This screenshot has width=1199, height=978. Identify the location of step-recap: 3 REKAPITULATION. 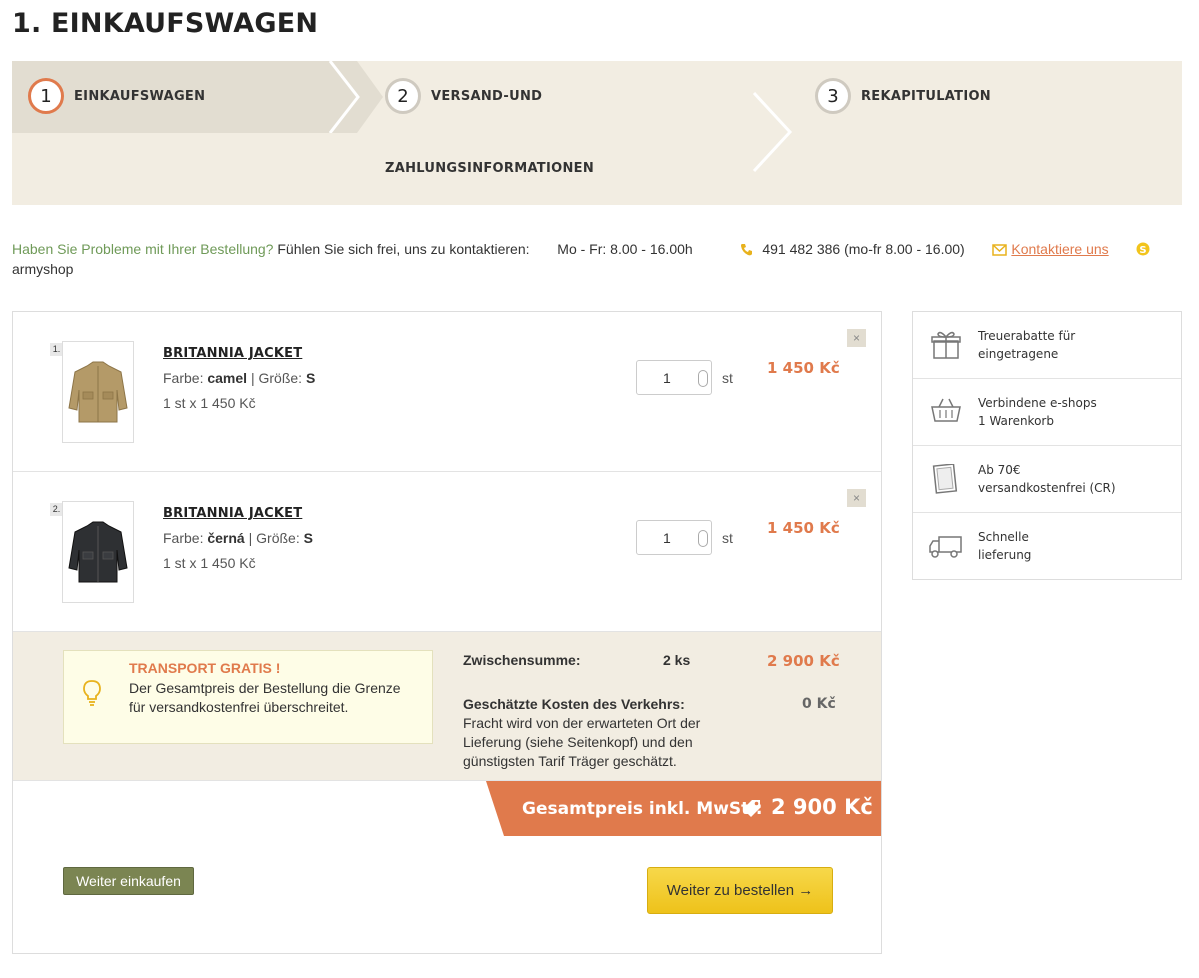
(903, 96).